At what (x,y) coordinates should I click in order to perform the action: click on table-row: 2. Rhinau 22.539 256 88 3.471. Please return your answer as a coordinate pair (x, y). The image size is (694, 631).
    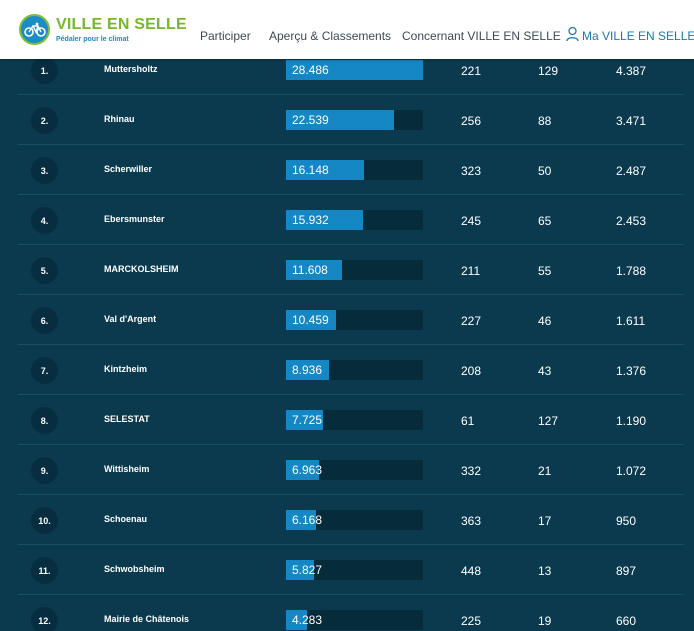
    Looking at the image, I should click on (351, 120).